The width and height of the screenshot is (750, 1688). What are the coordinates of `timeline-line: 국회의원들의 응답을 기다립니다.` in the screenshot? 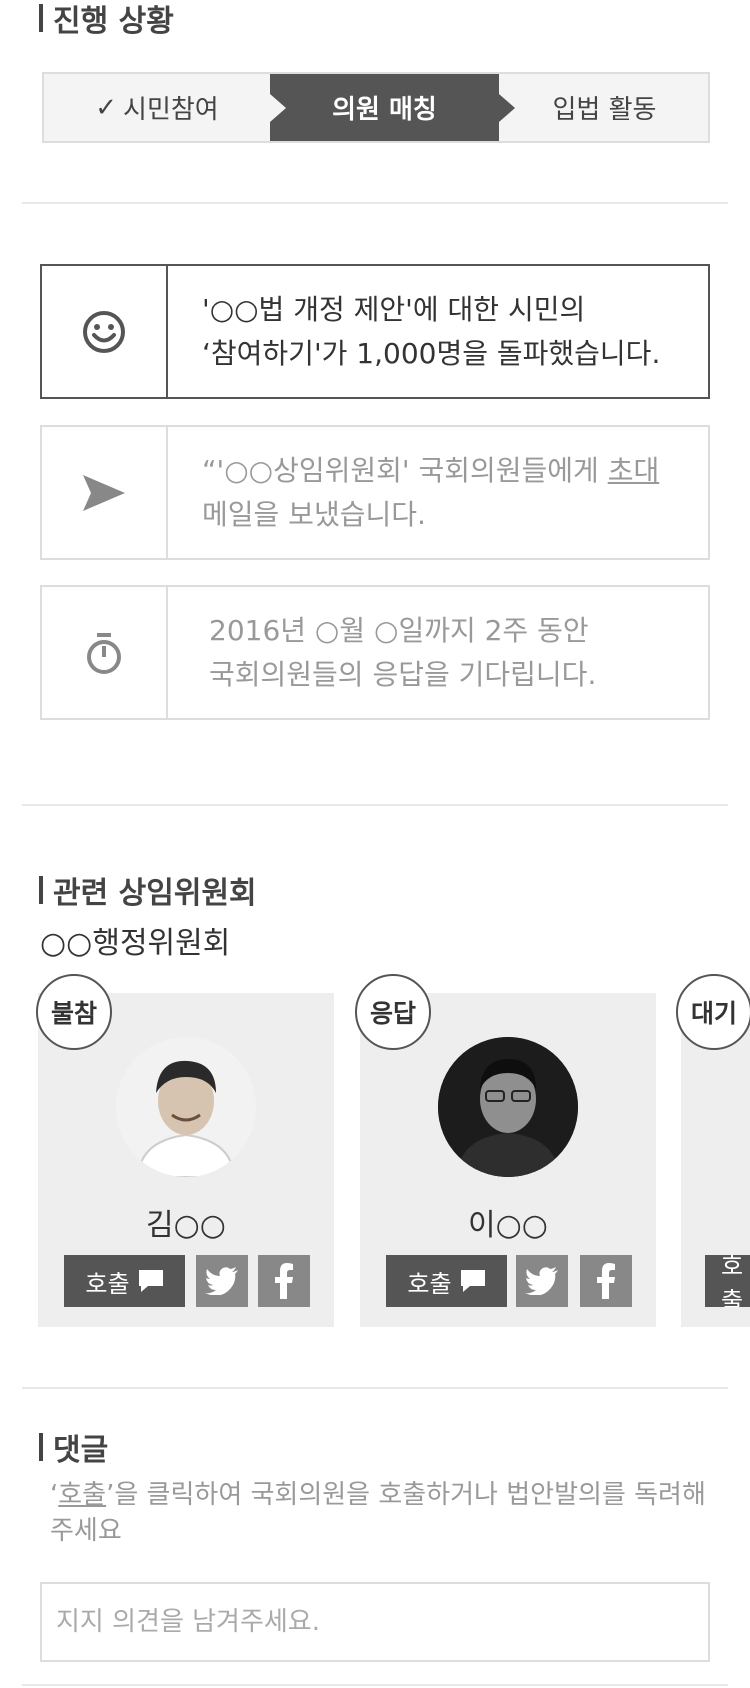 It's located at (403, 674).